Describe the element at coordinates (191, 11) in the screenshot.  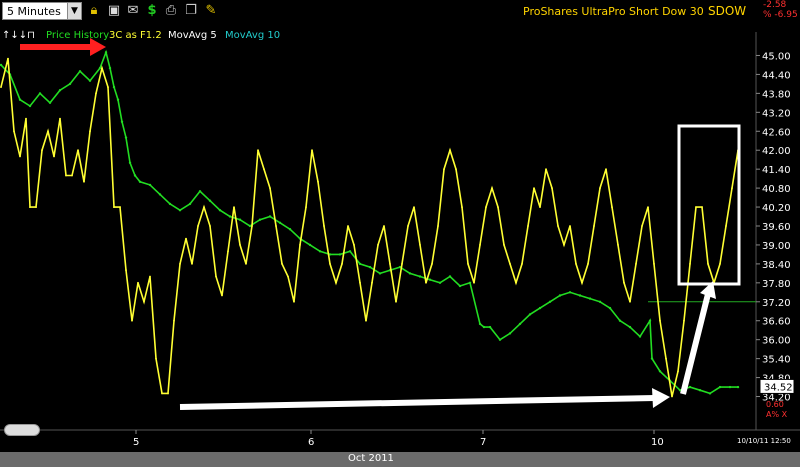
I see `copy-icon: ❐` at that location.